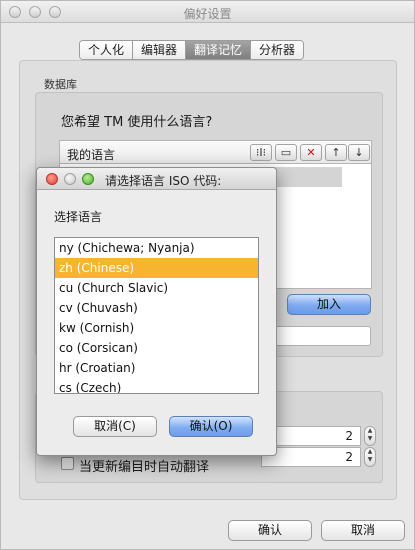 This screenshot has width=415, height=550. Describe the element at coordinates (156, 385) in the screenshot. I see `language-list-item: cs (Czech)` at that location.